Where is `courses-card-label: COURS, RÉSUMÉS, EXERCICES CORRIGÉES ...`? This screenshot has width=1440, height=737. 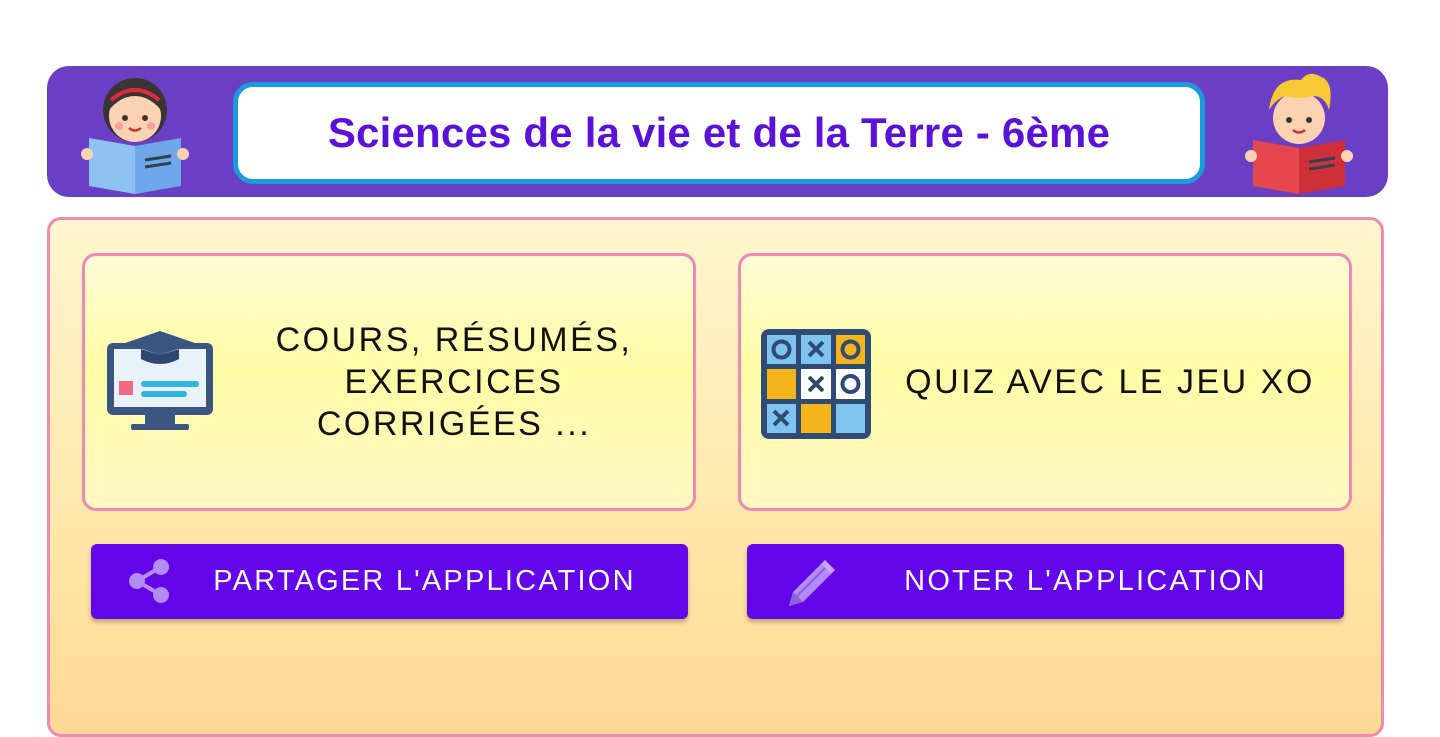
courses-card-label: COURS, RÉSUMÉS, EXERCICES CORRIGÉES ... is located at coordinates (454, 382).